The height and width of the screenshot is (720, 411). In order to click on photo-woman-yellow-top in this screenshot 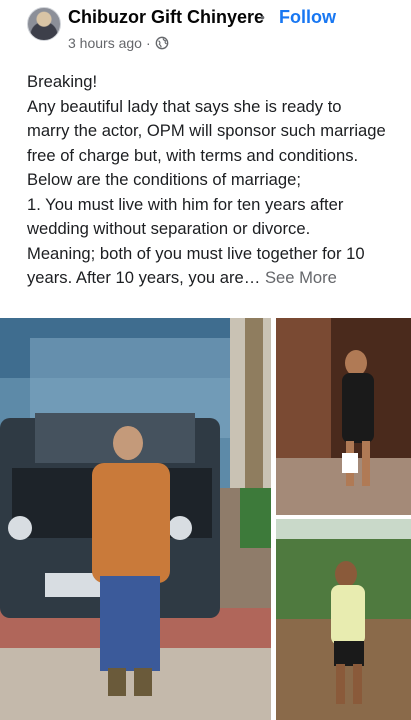, I will do `click(343, 619)`.